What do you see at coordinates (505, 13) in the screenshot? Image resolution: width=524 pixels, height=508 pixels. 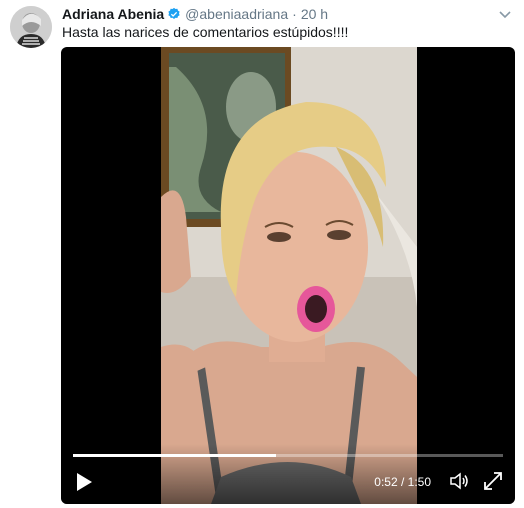 I see `chevron-down-icon` at bounding box center [505, 13].